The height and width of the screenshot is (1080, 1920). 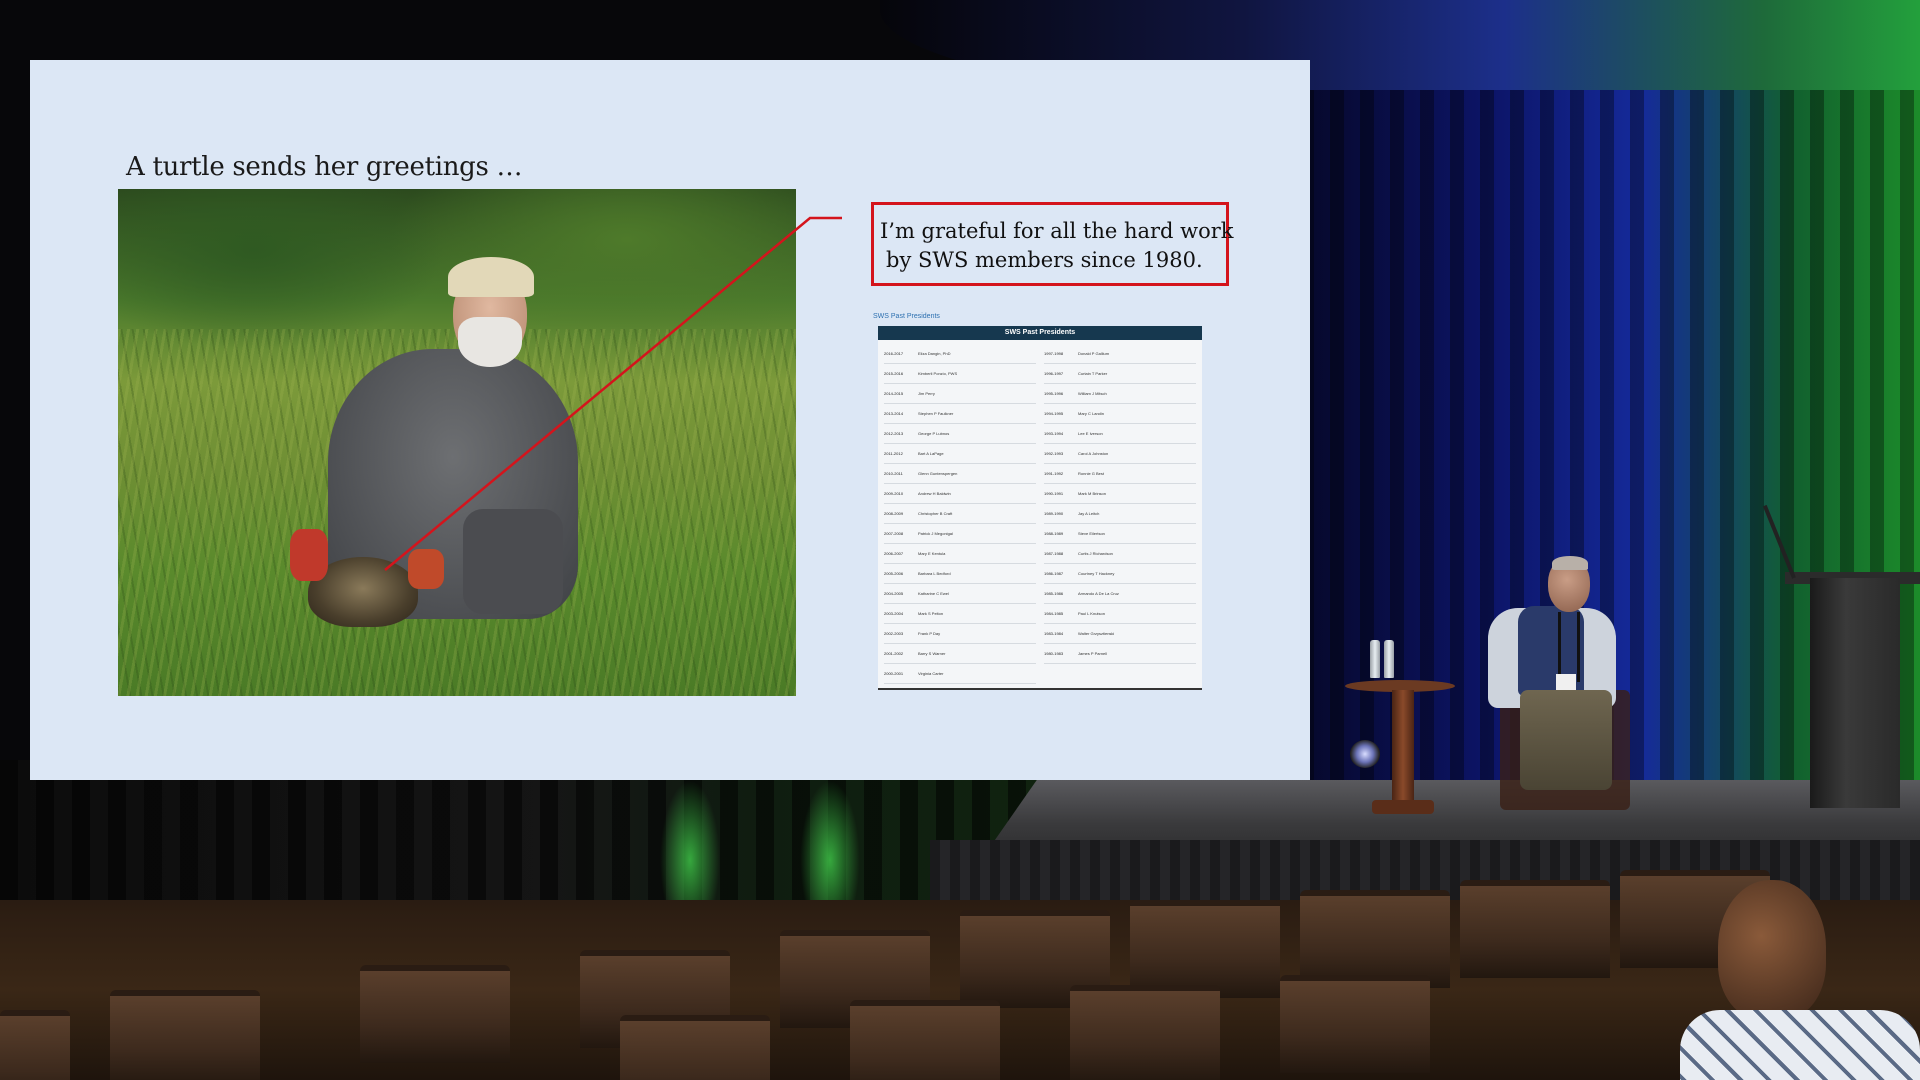 What do you see at coordinates (960, 414) in the screenshot?
I see `table-row: 2013-2014 Stephen P Faulkner` at bounding box center [960, 414].